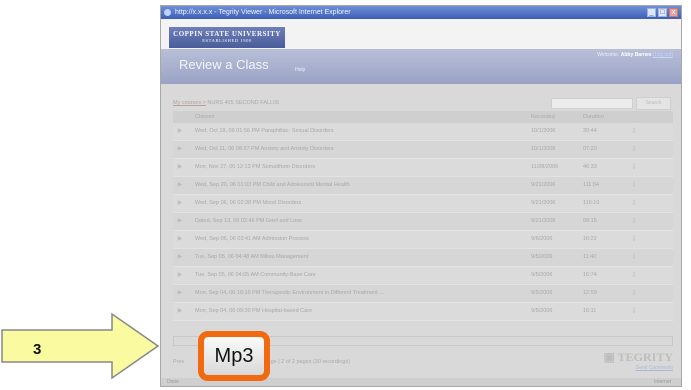 The width and height of the screenshot is (691, 390). What do you see at coordinates (306, 362) in the screenshot?
I see `pager-text: Page | 2 of 2 pages (30 recordings)` at bounding box center [306, 362].